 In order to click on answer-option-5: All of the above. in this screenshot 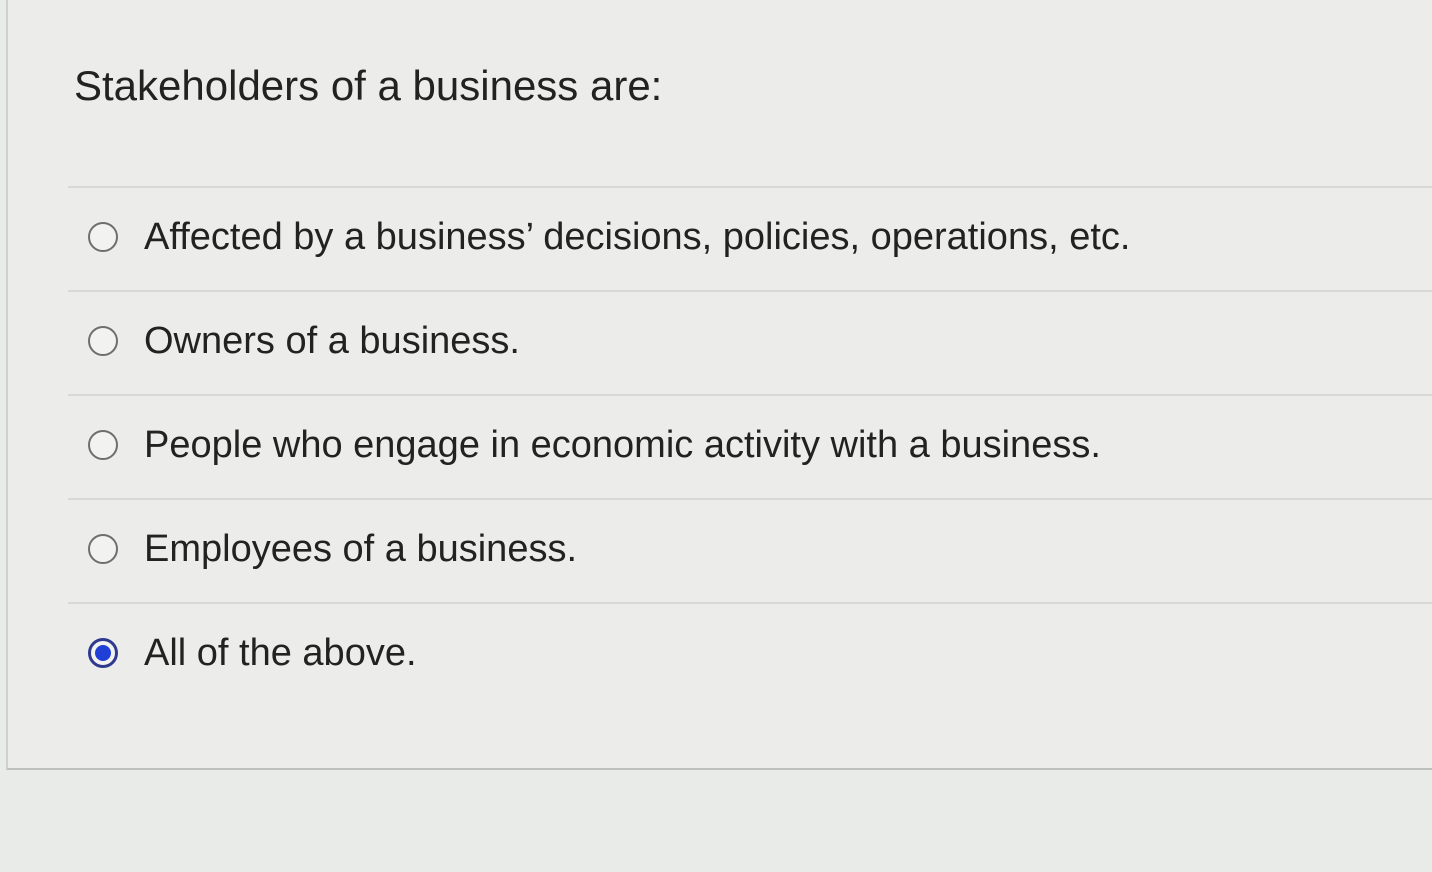, I will do `click(750, 654)`.